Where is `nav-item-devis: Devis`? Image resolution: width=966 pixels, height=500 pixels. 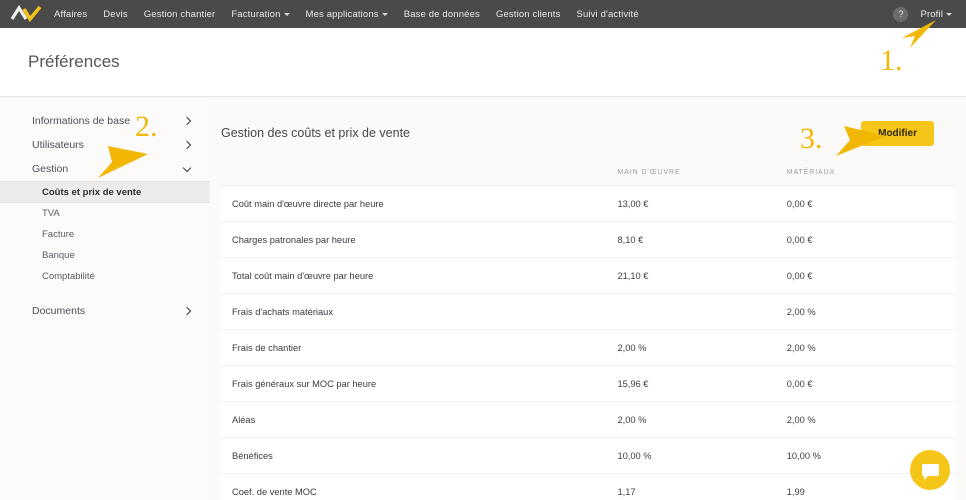
nav-item-devis: Devis is located at coordinates (115, 14).